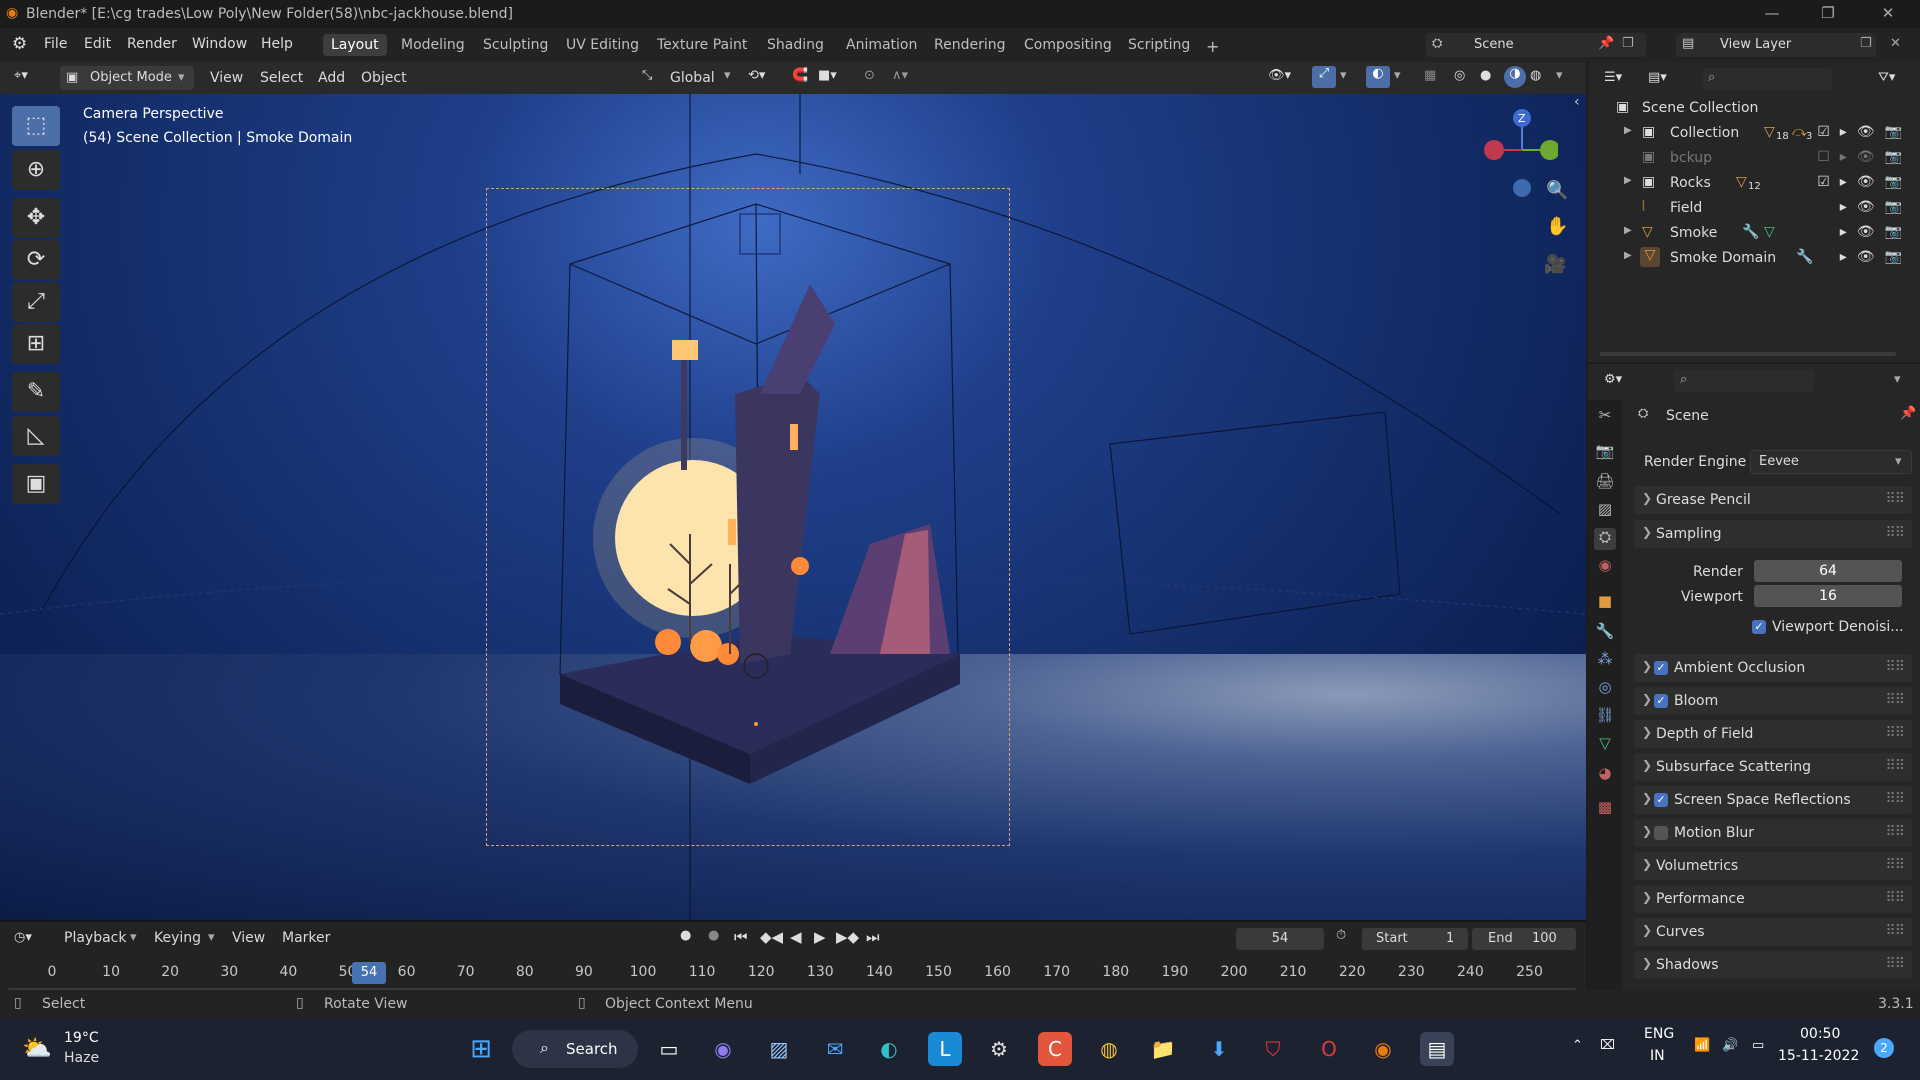  Describe the element at coordinates (281, 78) in the screenshot. I see `menu-select: Select` at that location.